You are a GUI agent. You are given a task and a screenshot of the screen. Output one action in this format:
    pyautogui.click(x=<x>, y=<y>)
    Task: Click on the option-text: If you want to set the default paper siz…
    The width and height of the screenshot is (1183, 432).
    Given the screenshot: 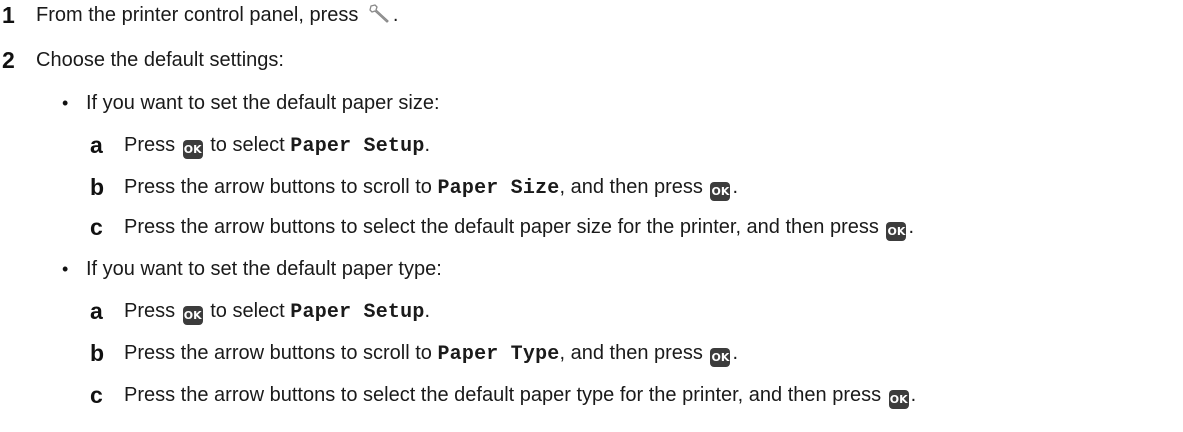 What is the action you would take?
    pyautogui.click(x=263, y=103)
    